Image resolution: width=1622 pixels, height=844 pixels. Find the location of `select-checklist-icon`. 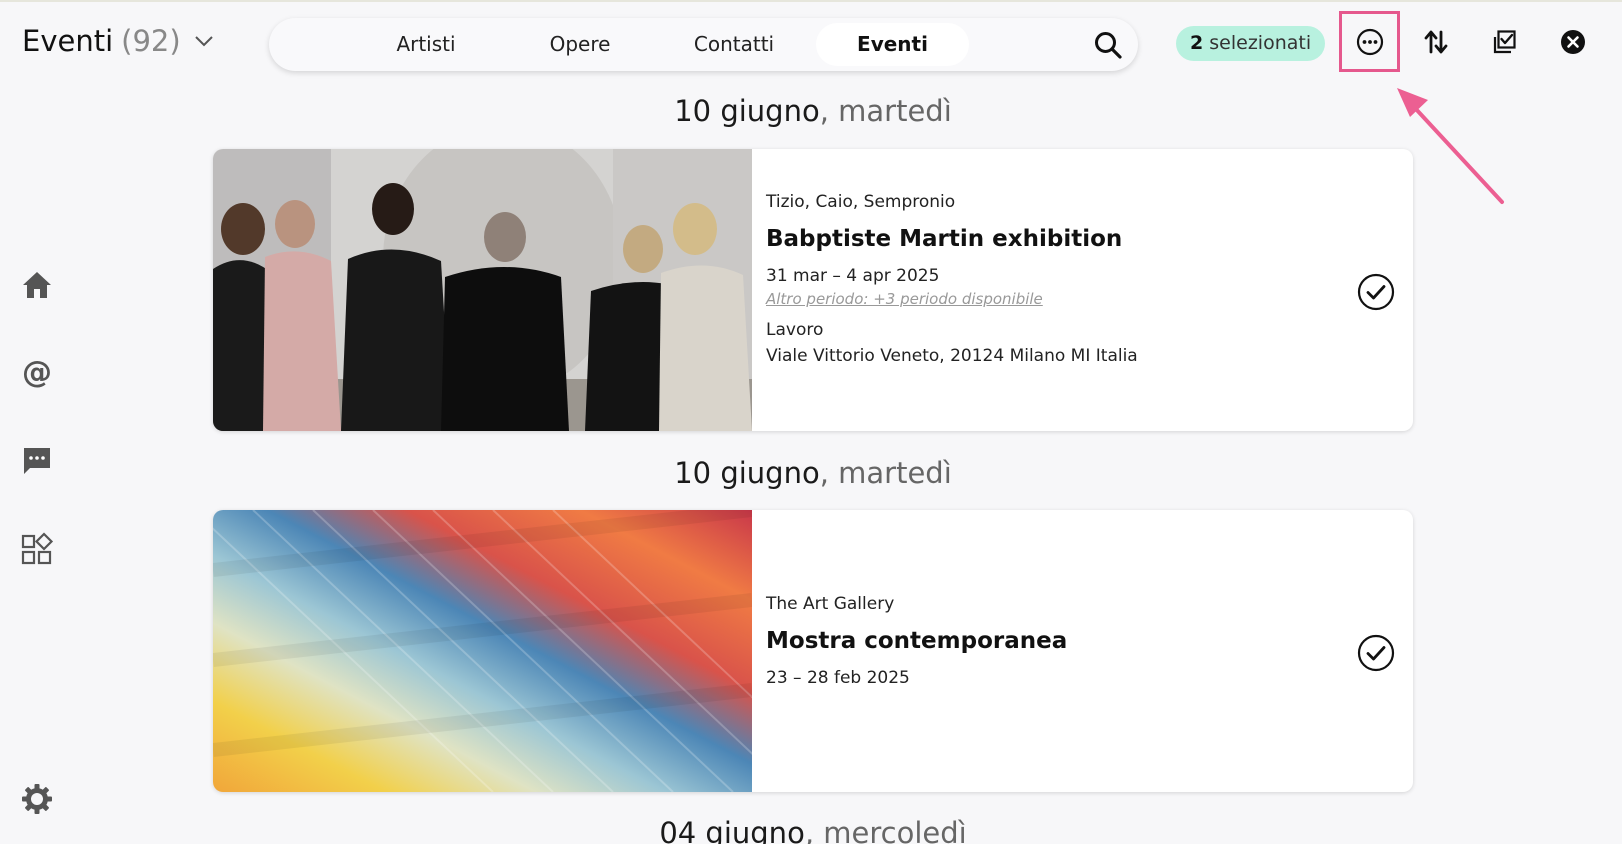

select-checklist-icon is located at coordinates (1504, 44).